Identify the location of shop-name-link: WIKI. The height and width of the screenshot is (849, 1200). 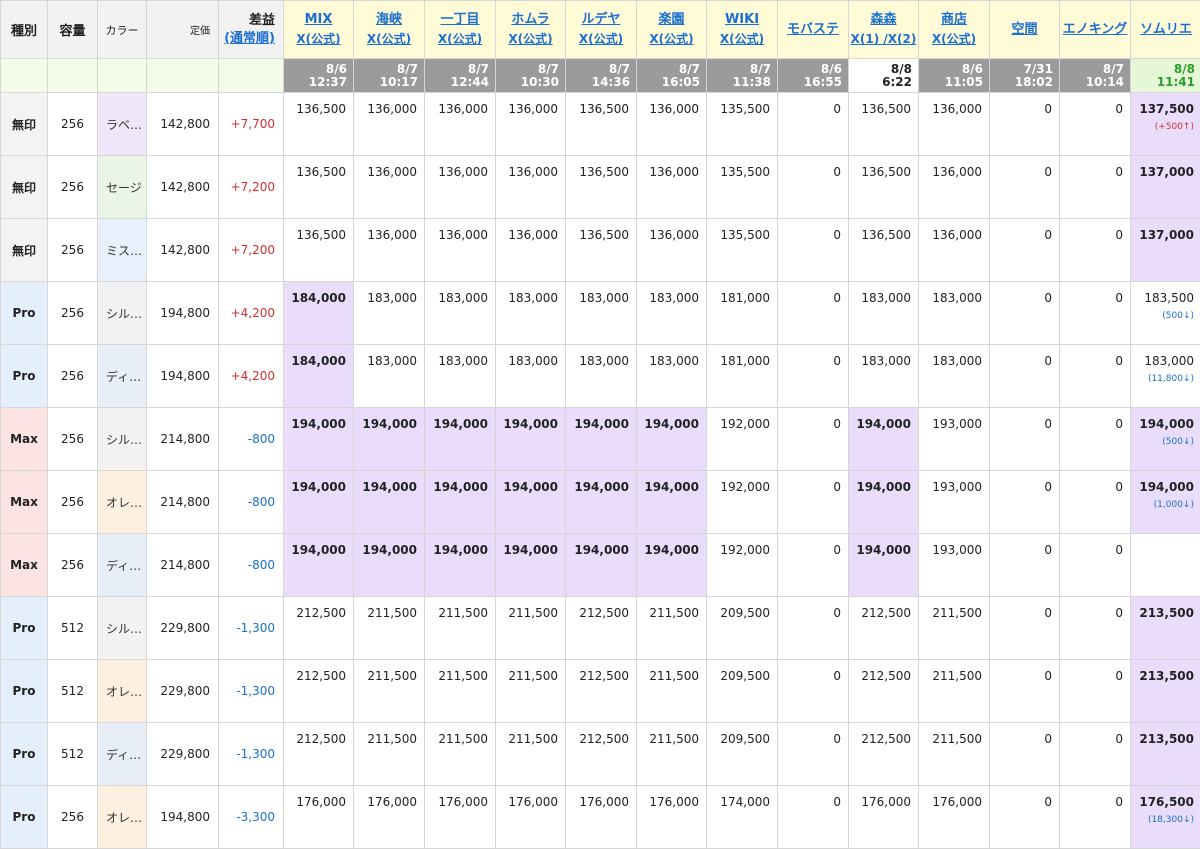
(742, 20).